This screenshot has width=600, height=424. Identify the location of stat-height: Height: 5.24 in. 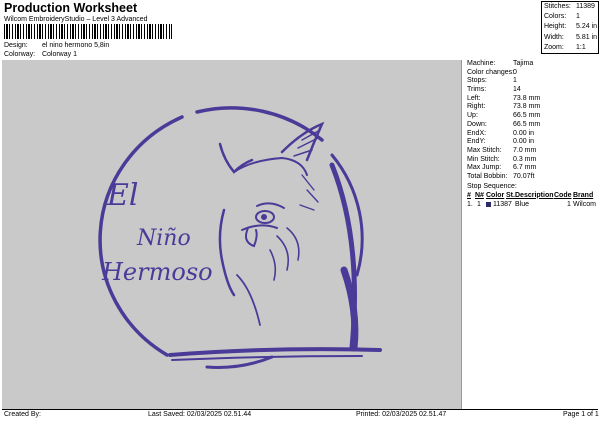
(571, 27).